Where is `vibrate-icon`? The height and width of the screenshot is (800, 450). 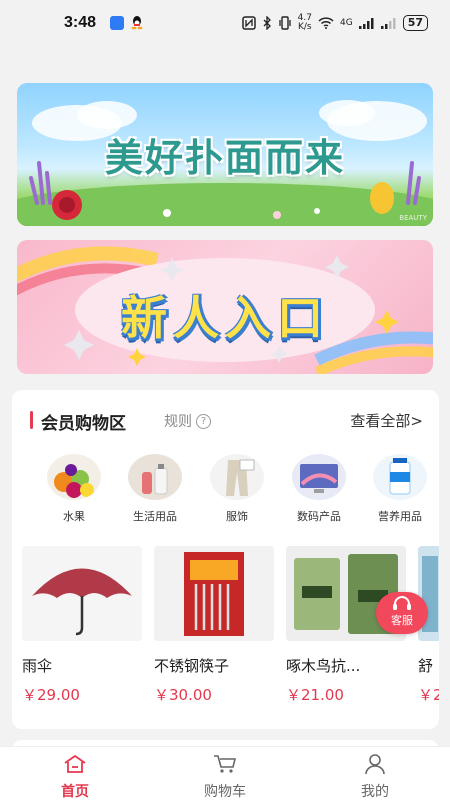
vibrate-icon is located at coordinates (285, 23).